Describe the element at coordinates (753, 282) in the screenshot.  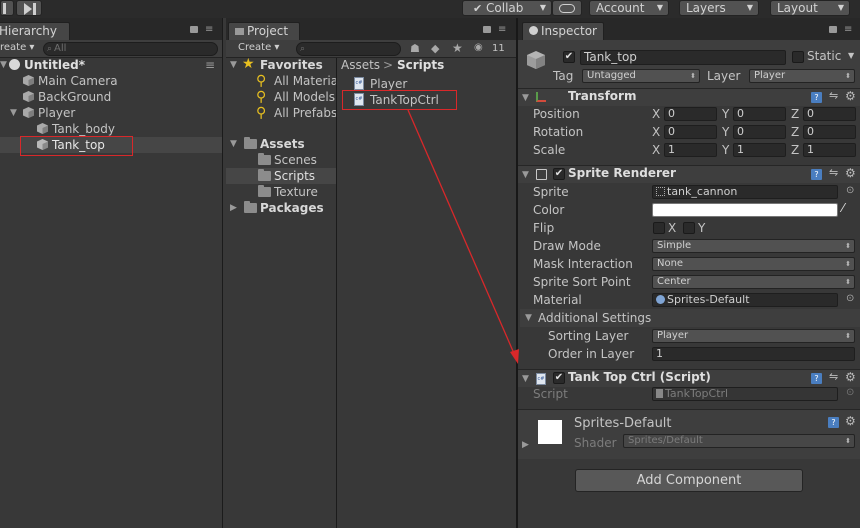
I see `sprite-sort-point-dropdown: Center ⬍` at that location.